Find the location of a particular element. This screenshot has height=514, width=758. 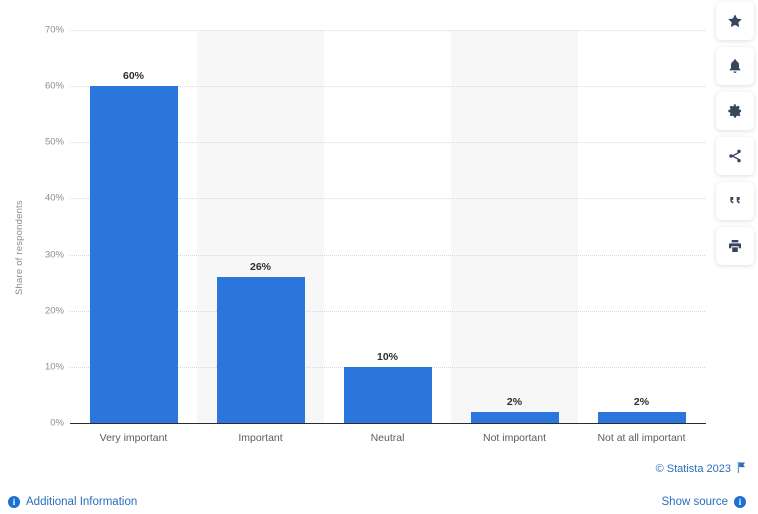

gear-icon is located at coordinates (735, 111).